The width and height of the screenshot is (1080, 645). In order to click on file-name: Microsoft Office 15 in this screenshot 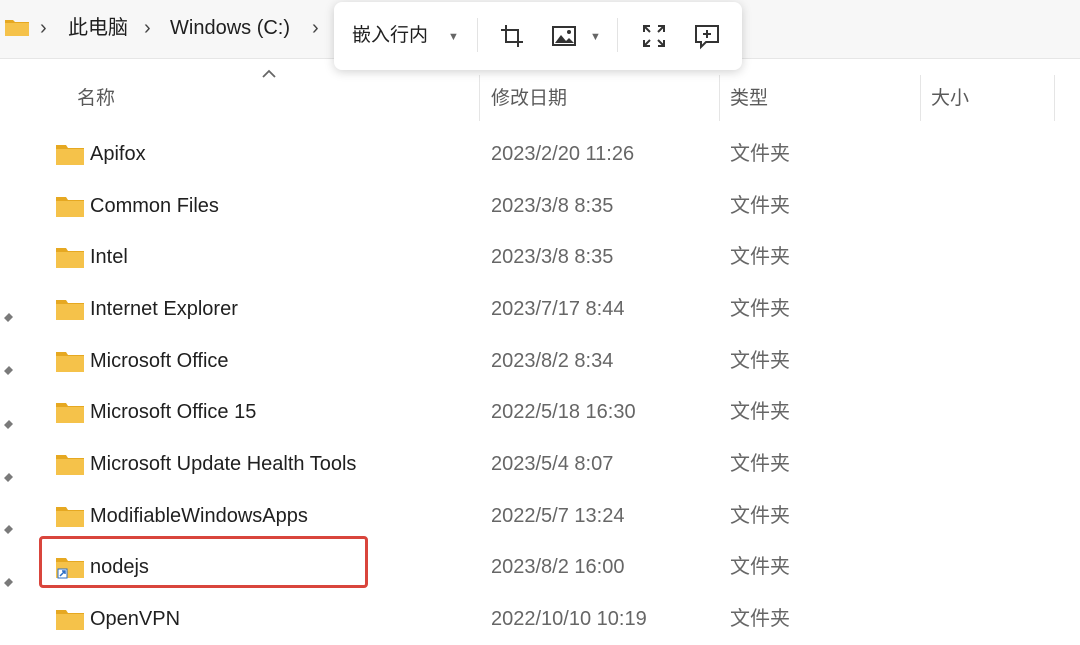, I will do `click(173, 412)`.